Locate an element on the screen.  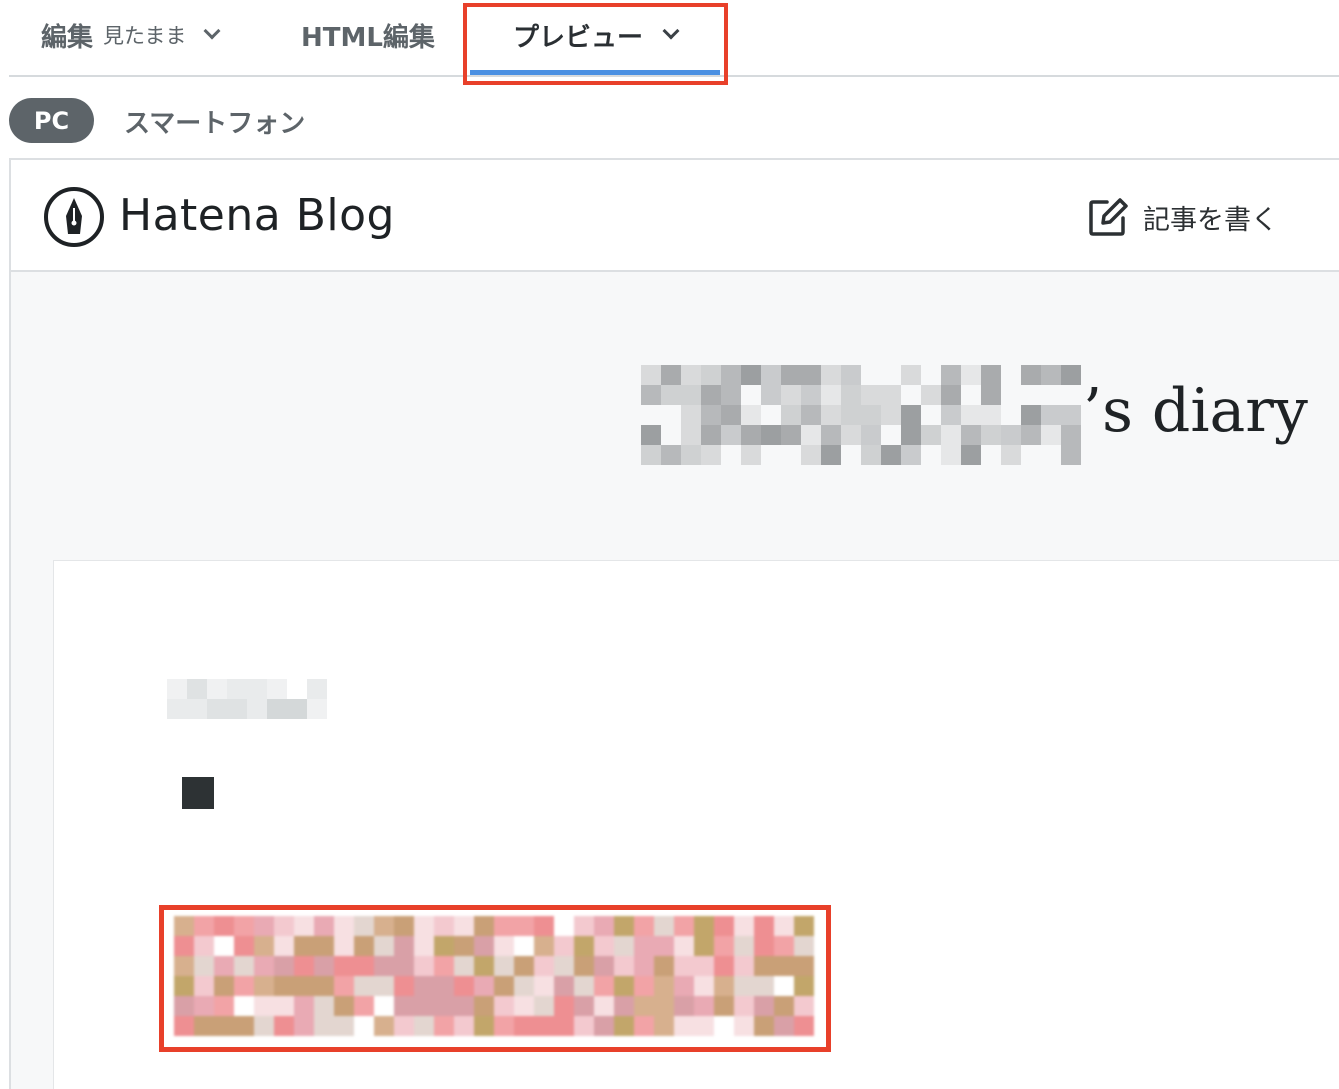
tab-preview: プレビュー is located at coordinates (595, 39).